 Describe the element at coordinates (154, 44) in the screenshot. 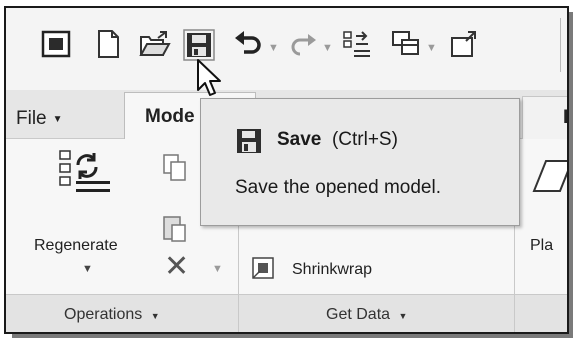

I see `open-icon` at that location.